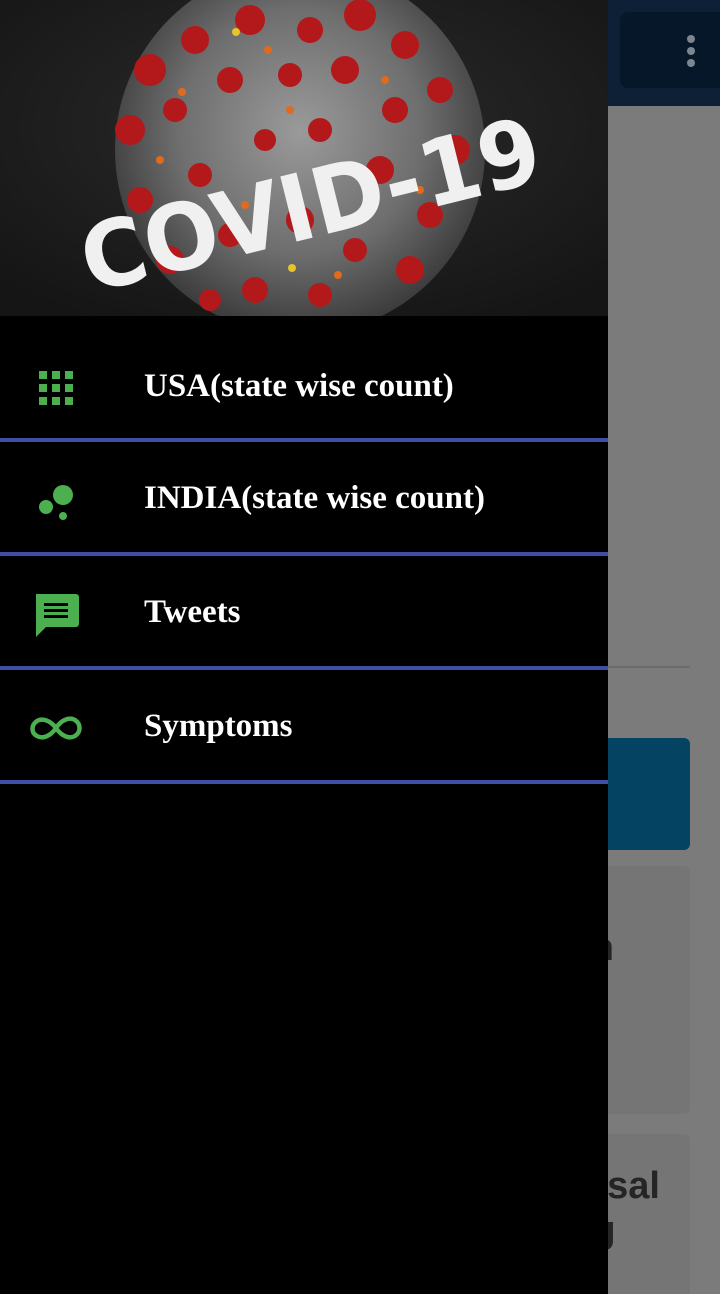 This screenshot has width=720, height=1294. Describe the element at coordinates (56, 614) in the screenshot. I see `chat-message-icon` at that location.